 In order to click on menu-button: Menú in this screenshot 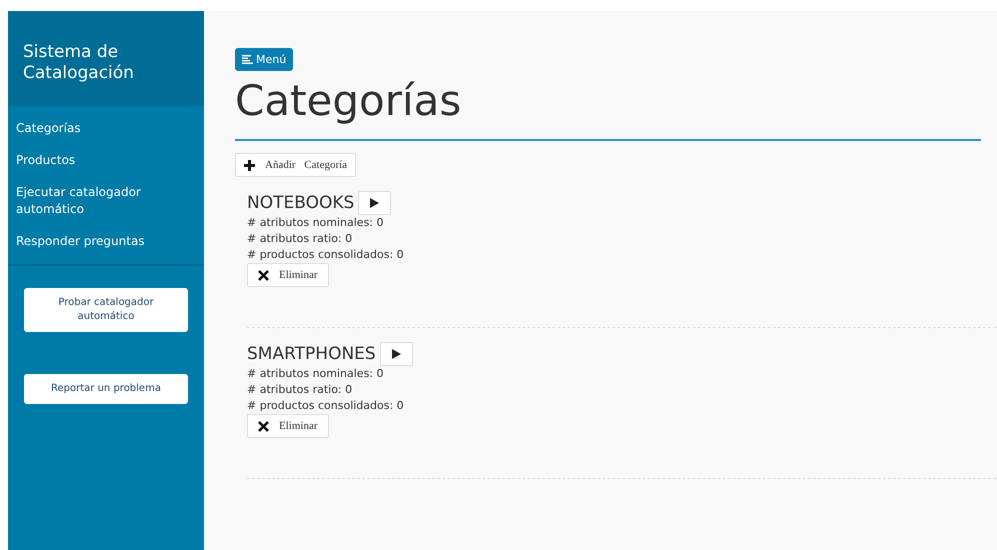, I will do `click(264, 59)`.